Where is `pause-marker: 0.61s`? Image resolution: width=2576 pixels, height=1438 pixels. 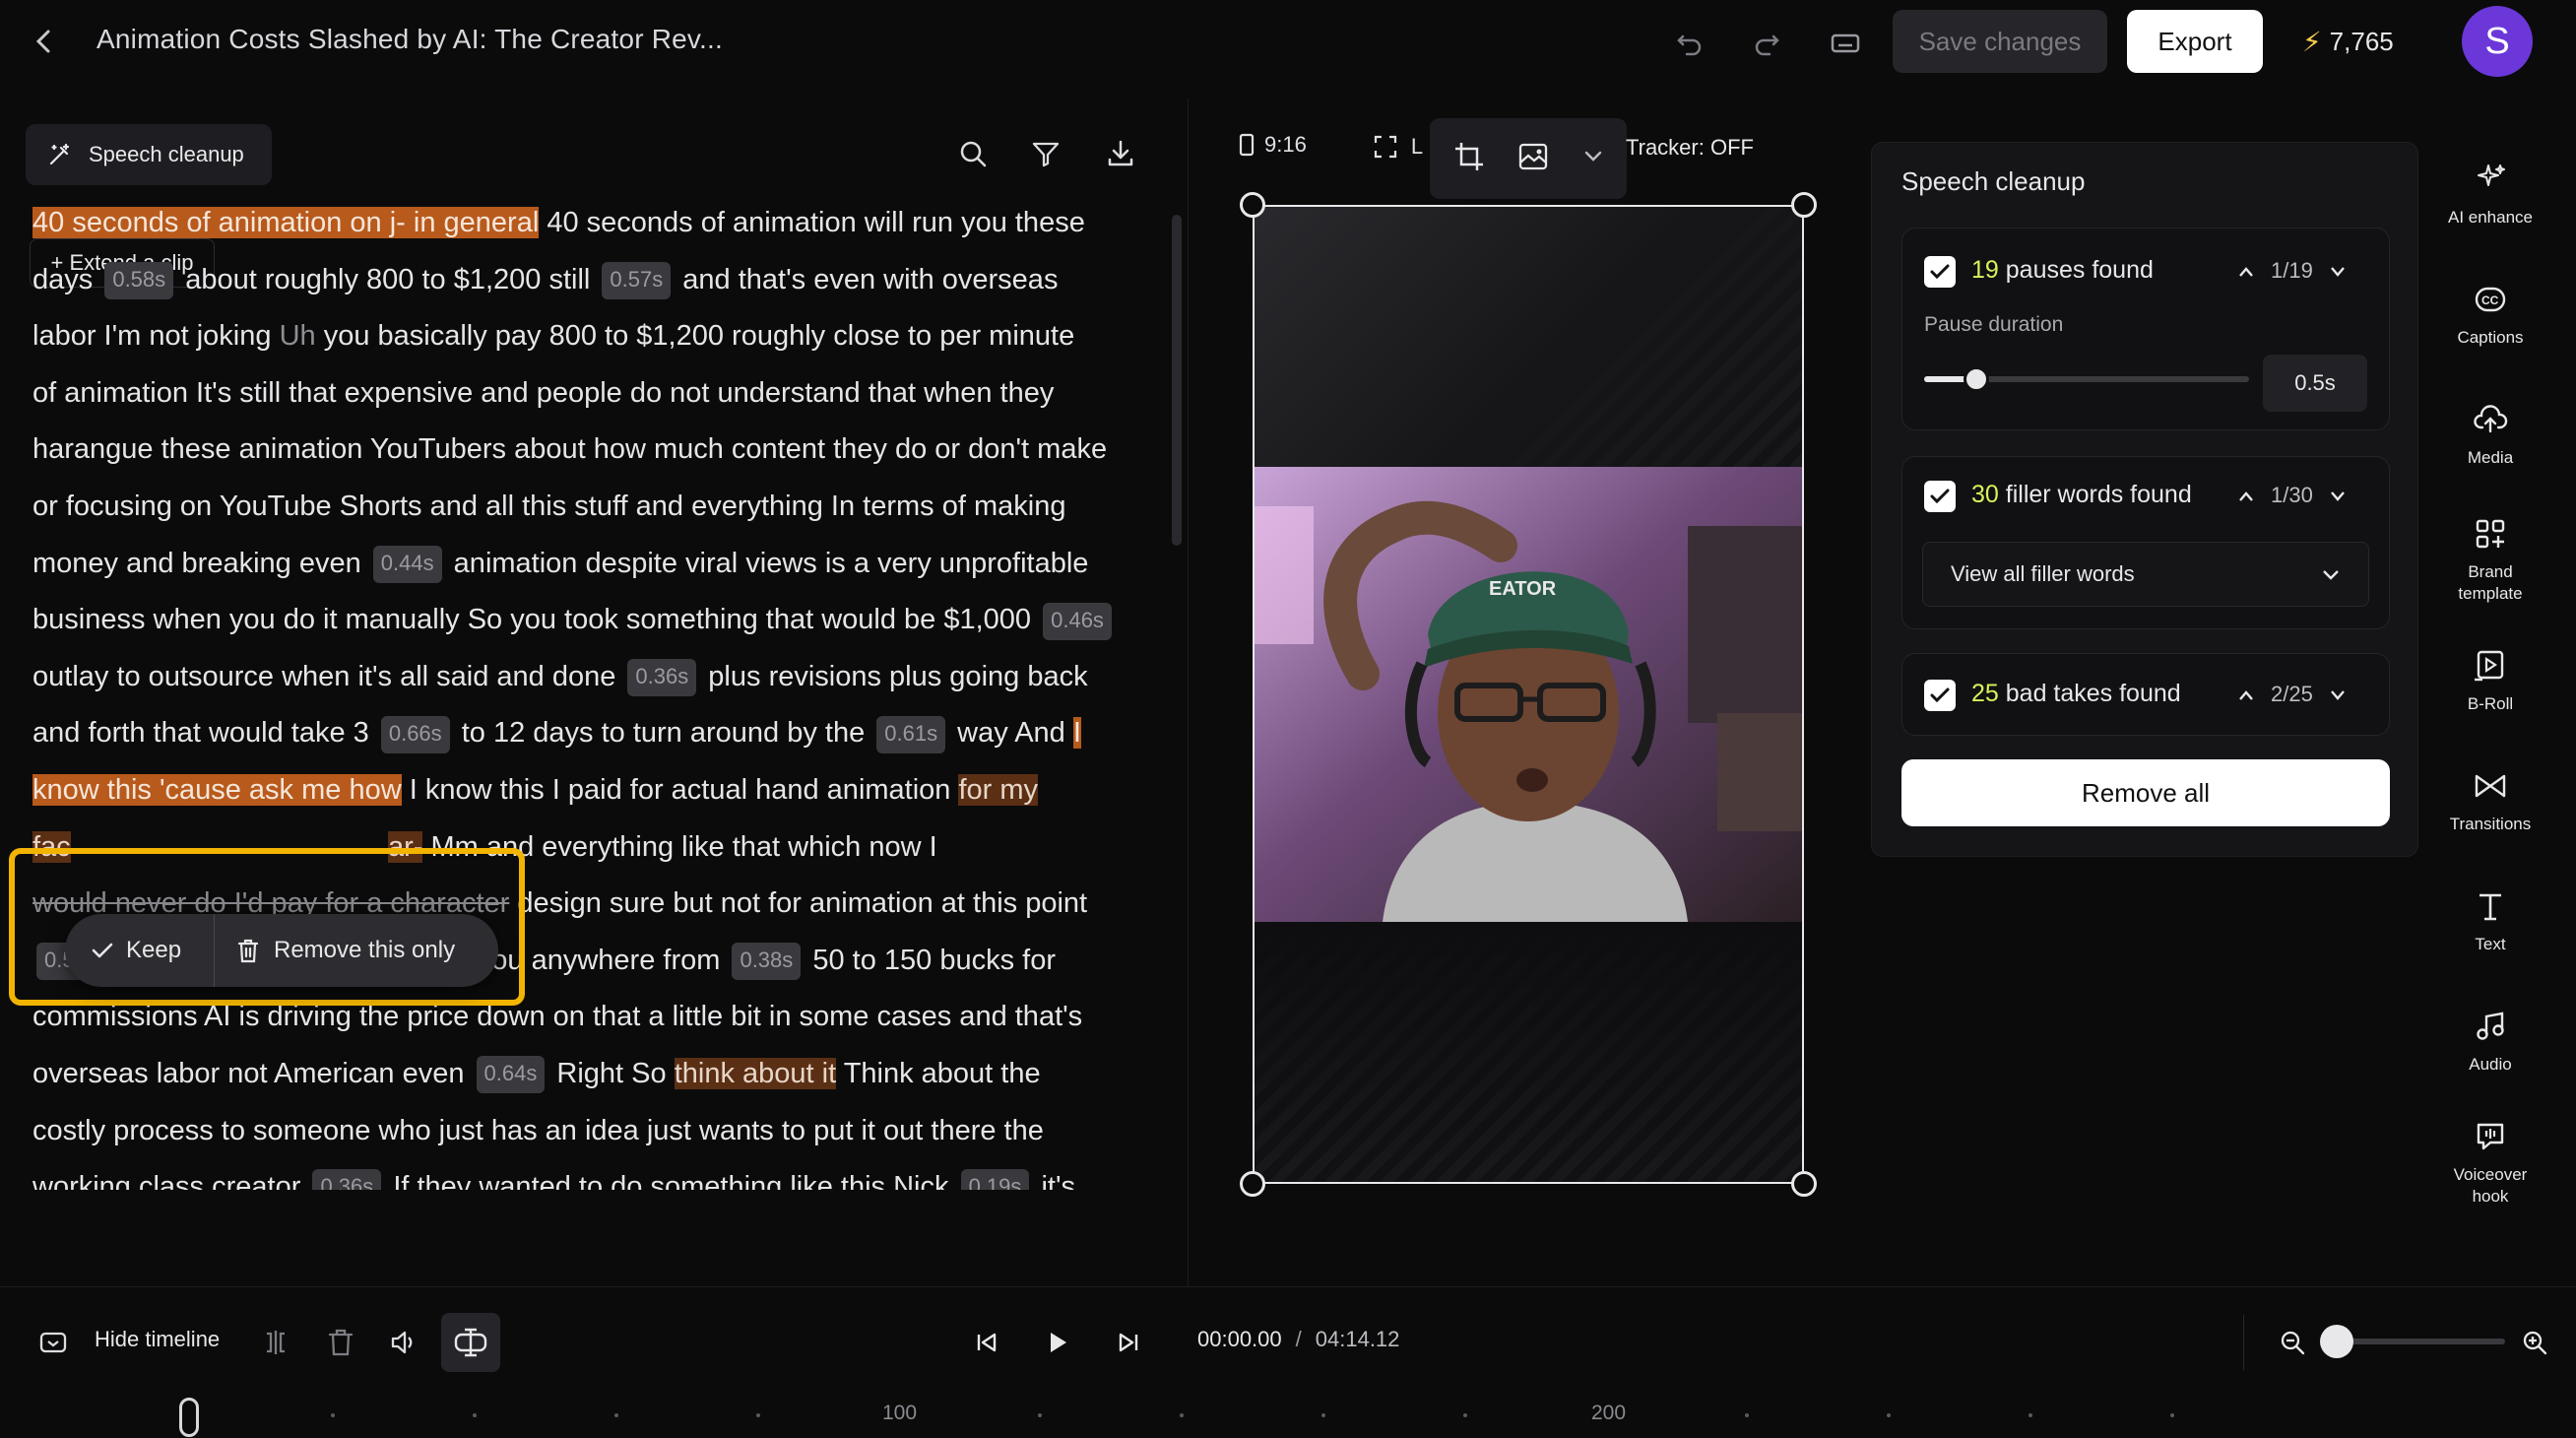
pause-marker: 0.61s is located at coordinates (911, 734).